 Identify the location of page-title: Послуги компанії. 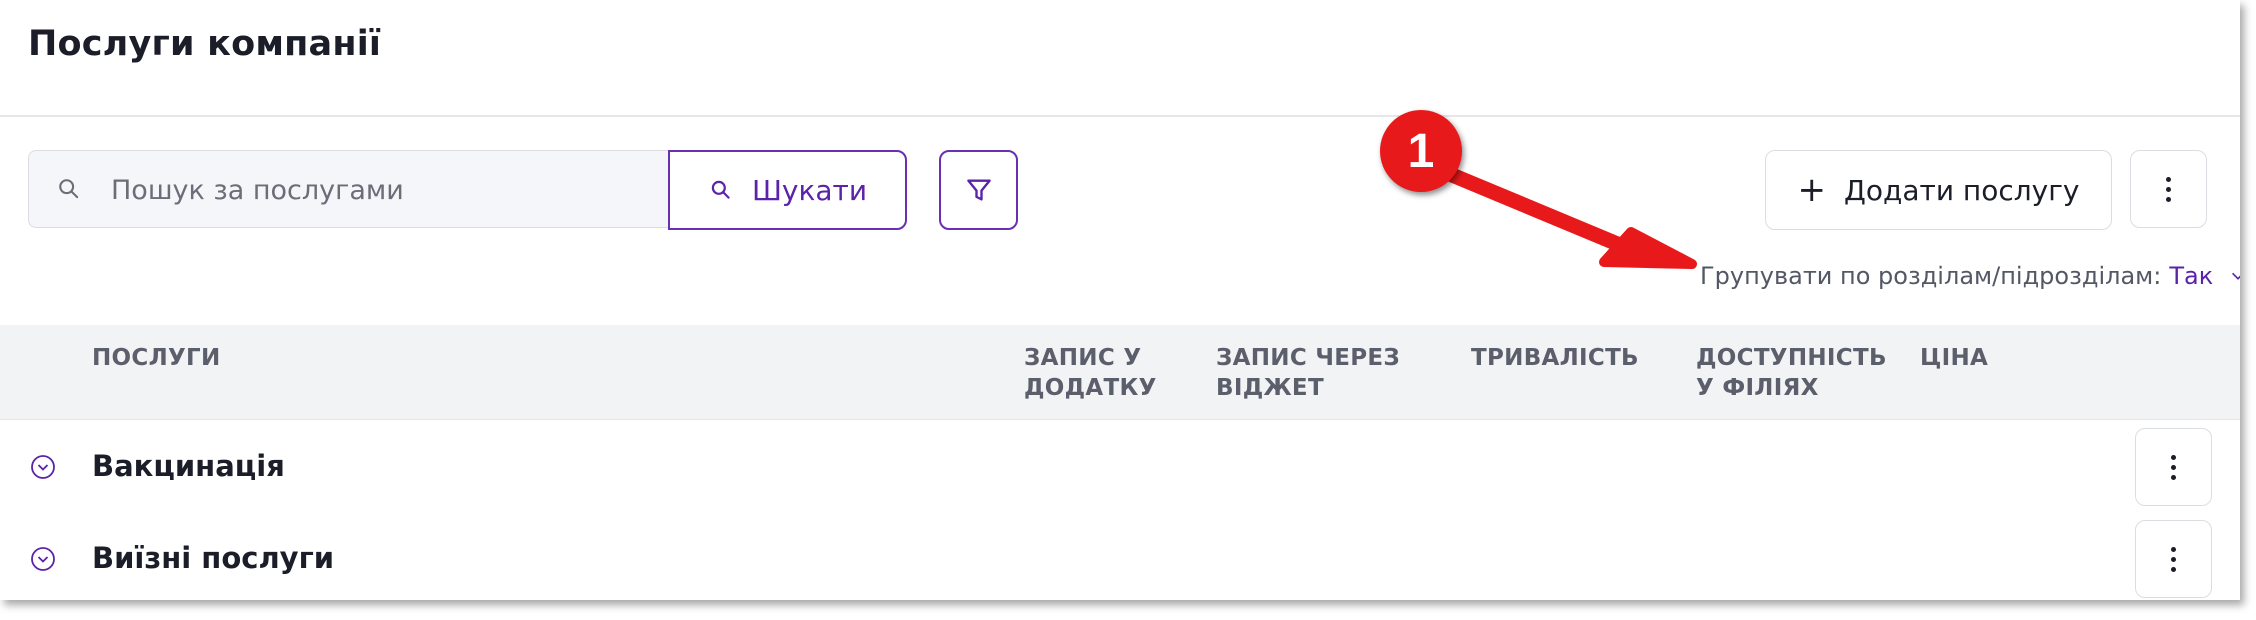
(205, 44).